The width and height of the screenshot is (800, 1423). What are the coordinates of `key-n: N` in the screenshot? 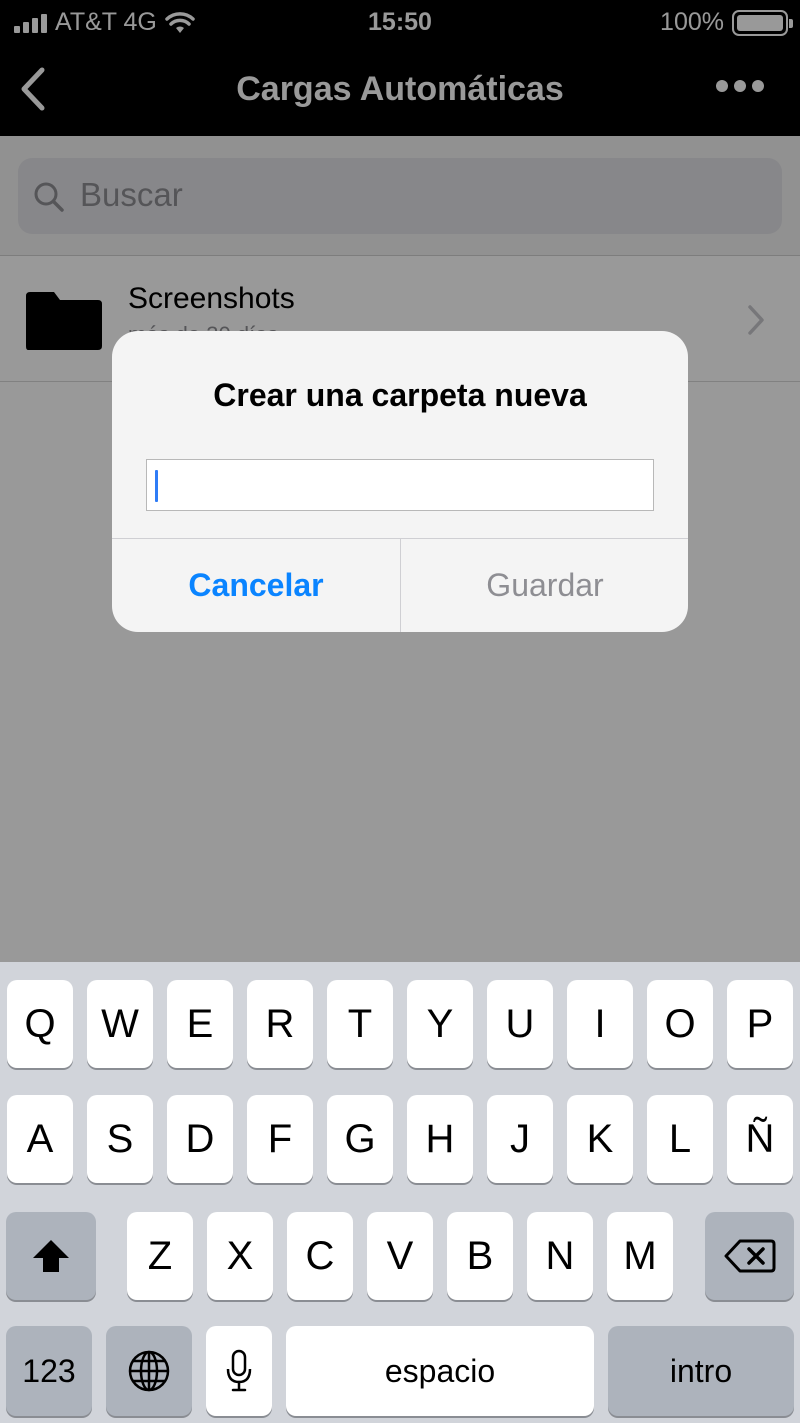 It's located at (560, 1256).